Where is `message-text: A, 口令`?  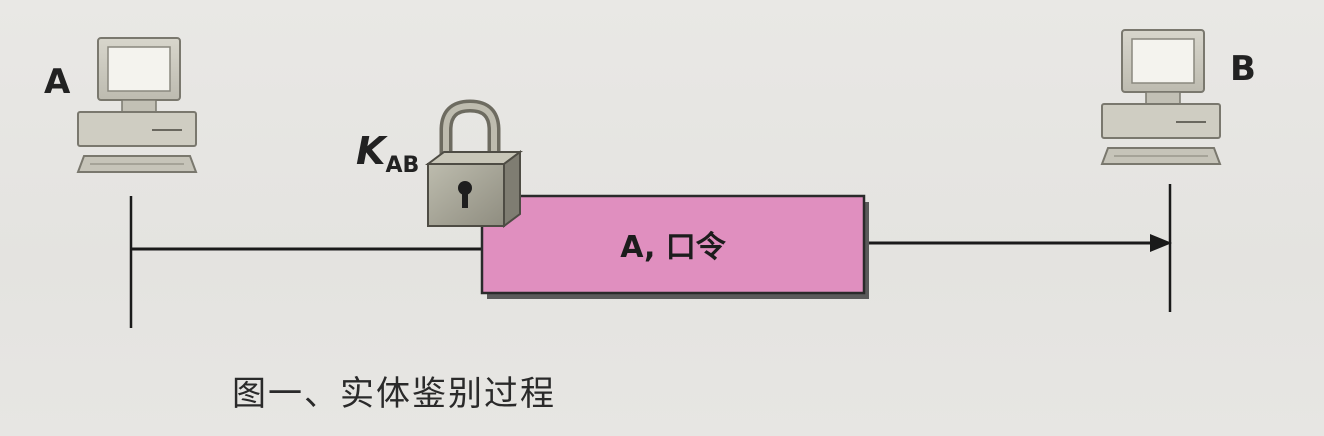 message-text: A, 口令 is located at coordinates (673, 247).